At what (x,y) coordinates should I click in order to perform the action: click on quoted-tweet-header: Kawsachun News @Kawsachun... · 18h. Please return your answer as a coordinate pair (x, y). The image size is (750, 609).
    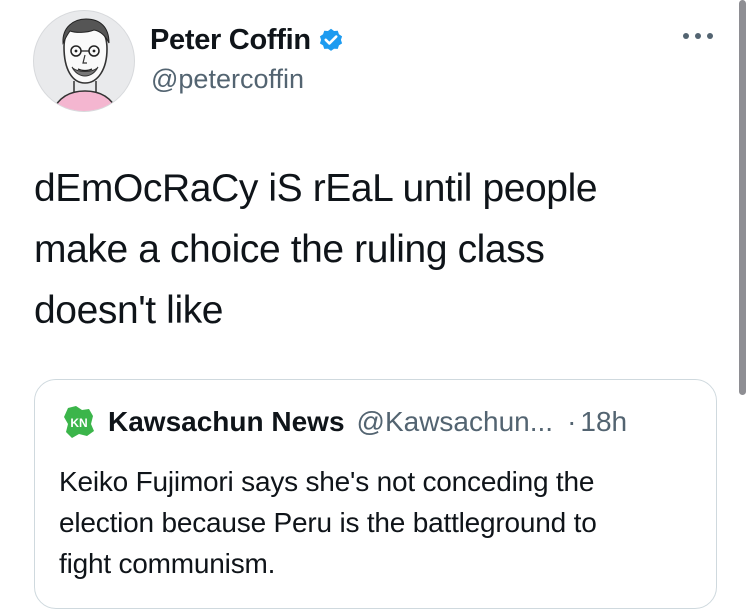
    Looking at the image, I should click on (367, 422).